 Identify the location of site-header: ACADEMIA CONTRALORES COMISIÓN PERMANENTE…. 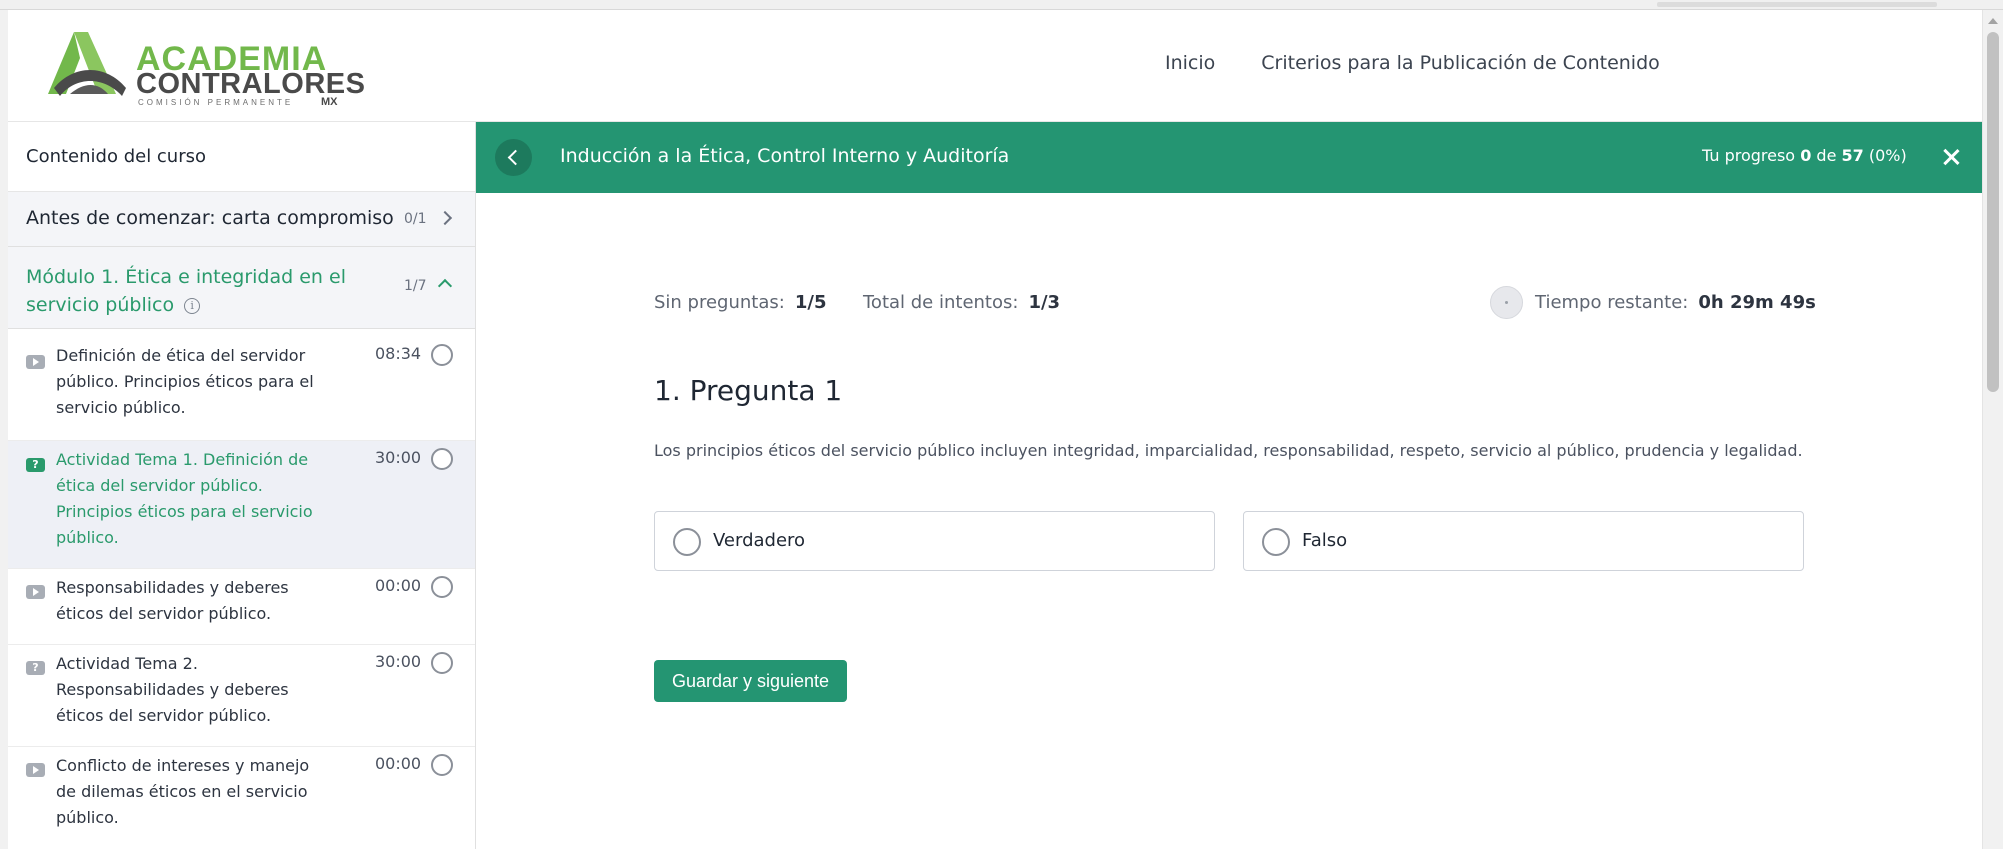
(995, 66).